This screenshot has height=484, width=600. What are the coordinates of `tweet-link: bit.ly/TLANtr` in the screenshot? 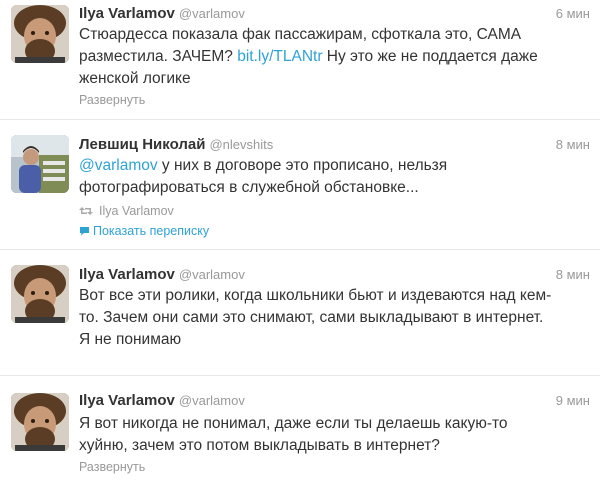 It's located at (279, 56).